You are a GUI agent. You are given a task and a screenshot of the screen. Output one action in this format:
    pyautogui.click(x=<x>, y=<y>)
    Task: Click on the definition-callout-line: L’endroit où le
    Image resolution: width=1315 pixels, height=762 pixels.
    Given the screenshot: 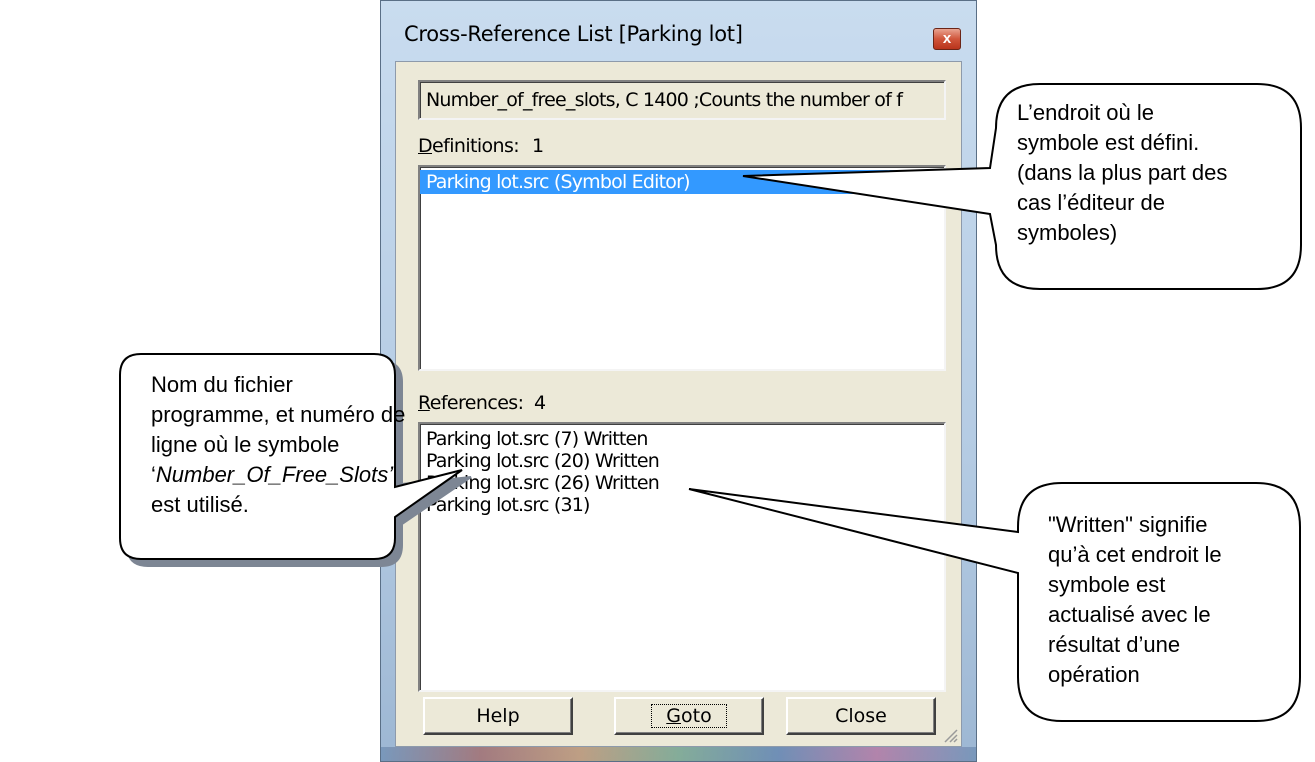 What is the action you would take?
    pyautogui.click(x=1085, y=112)
    